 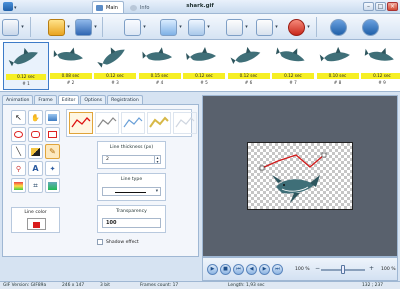 I want to click on frame-thumbnail: 0.15 sec # 4, so click(x=160, y=66).